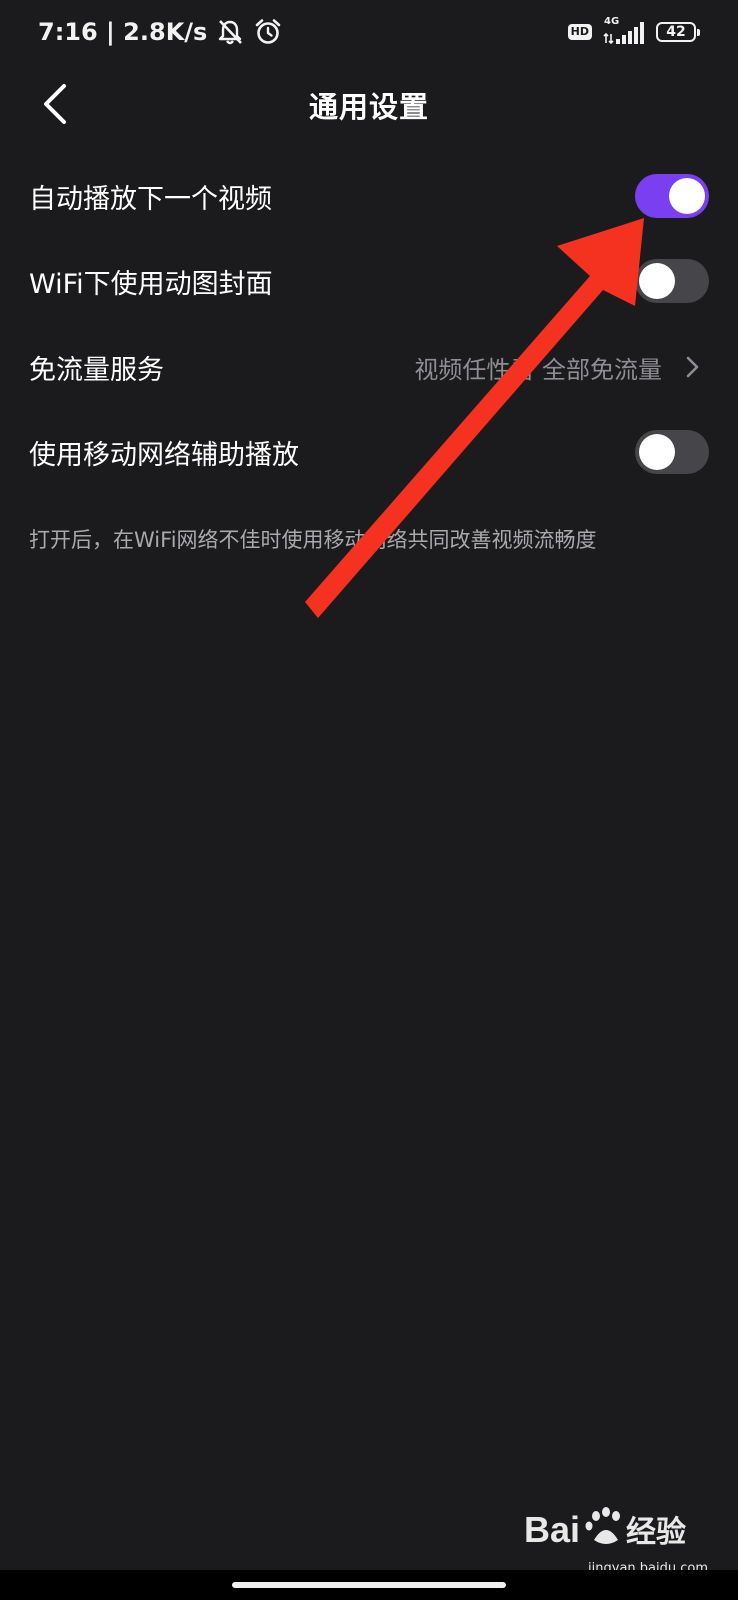 The width and height of the screenshot is (738, 1600). What do you see at coordinates (624, 30) in the screenshot?
I see `signal-icon: 4G` at bounding box center [624, 30].